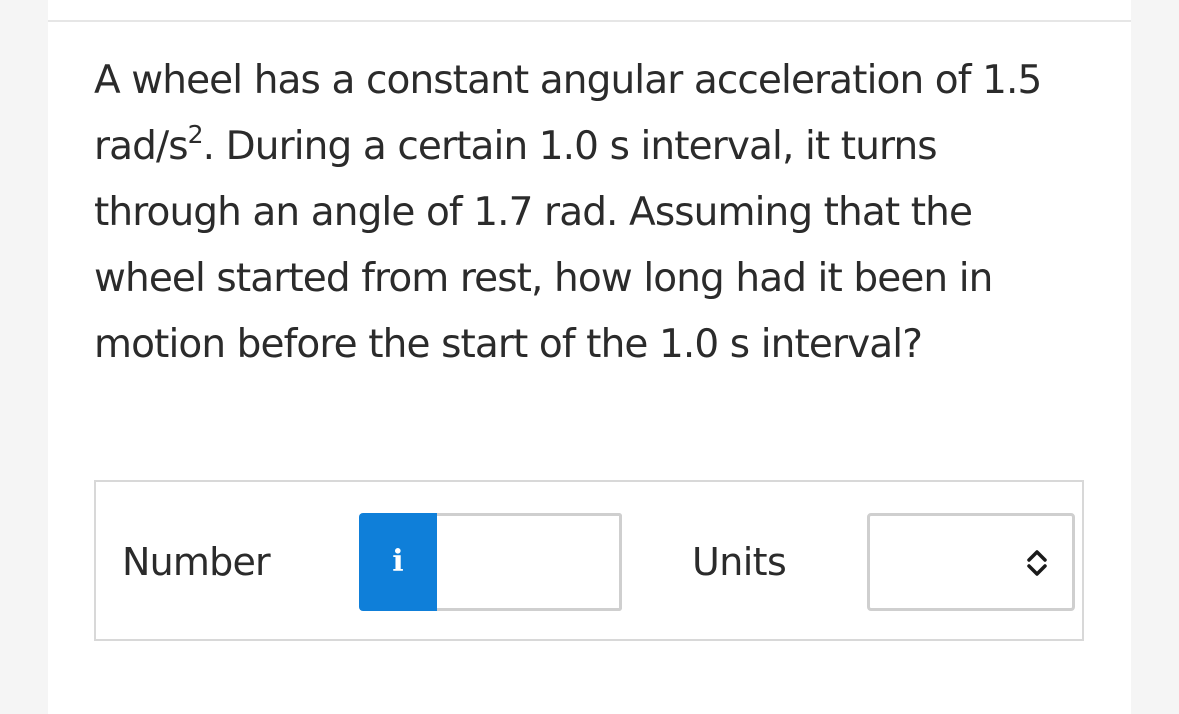 The height and width of the screenshot is (714, 1179). Describe the element at coordinates (739, 562) in the screenshot. I see `units-label: Units` at that location.